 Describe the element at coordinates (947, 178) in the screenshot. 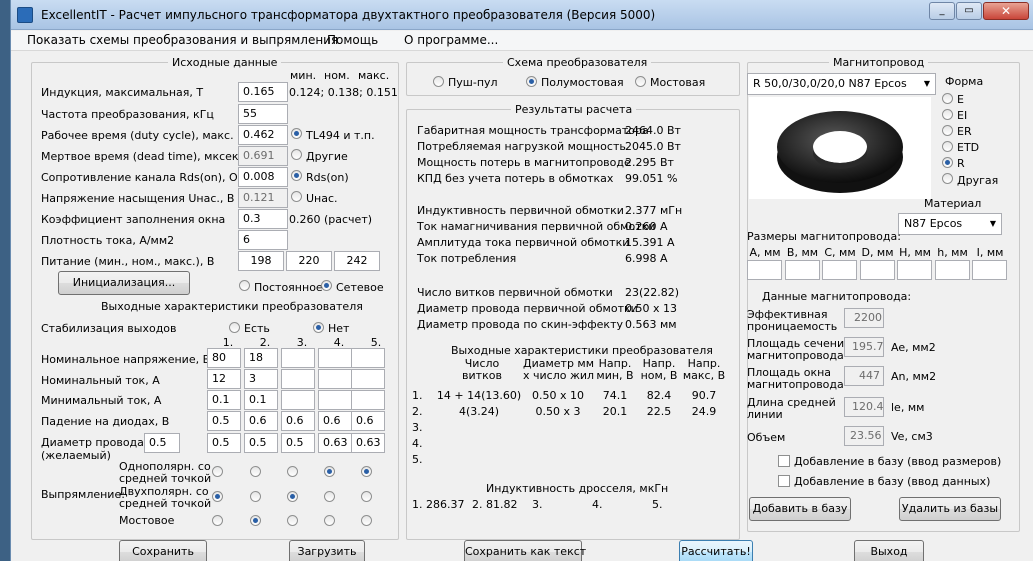

I see `shape-other` at that location.